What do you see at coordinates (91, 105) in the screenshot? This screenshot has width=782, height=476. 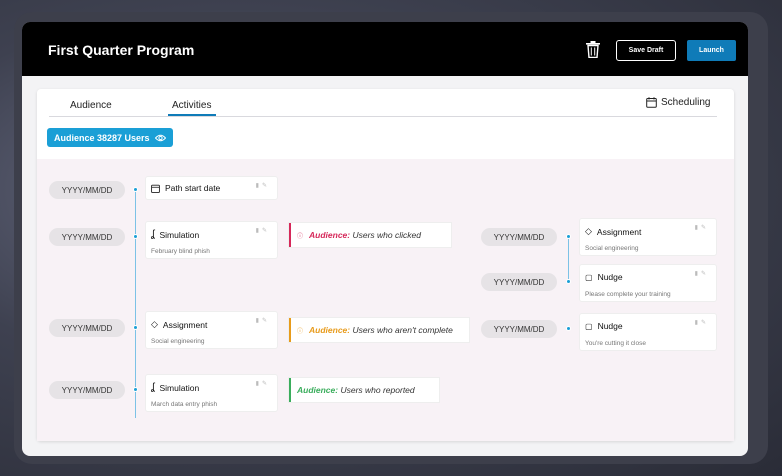 I see `tab-audience: Audience` at bounding box center [91, 105].